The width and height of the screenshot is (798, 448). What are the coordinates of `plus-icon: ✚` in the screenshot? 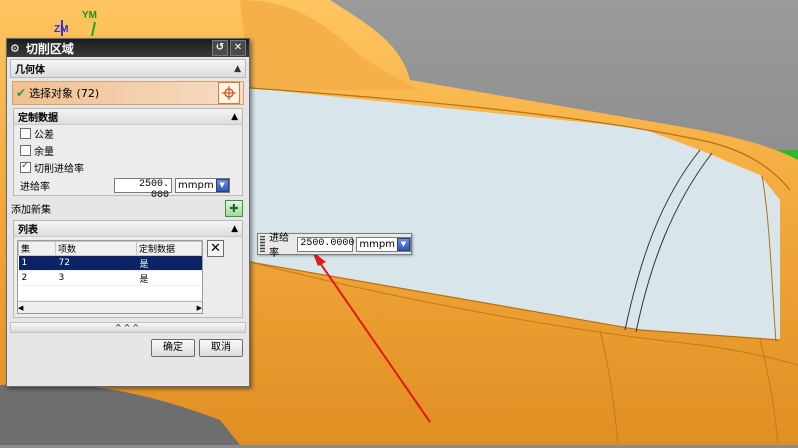 It's located at (234, 208).